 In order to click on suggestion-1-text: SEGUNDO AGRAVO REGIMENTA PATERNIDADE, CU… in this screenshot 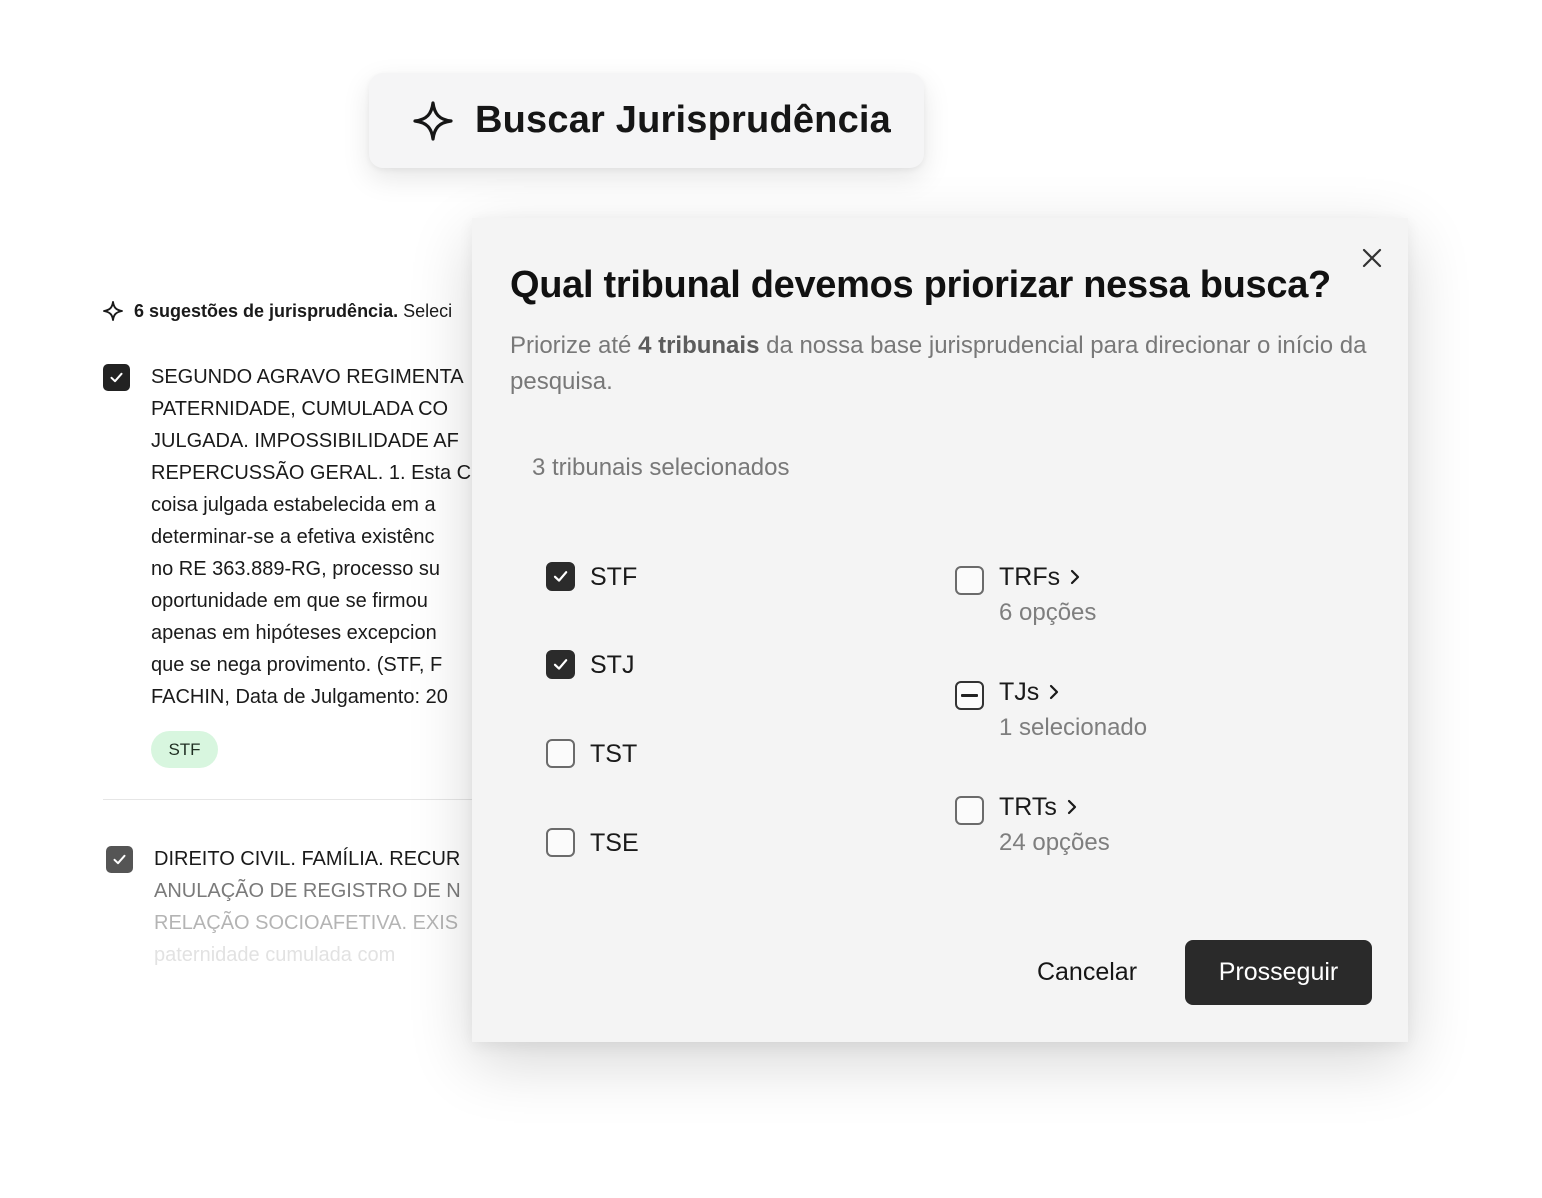, I will do `click(331, 537)`.